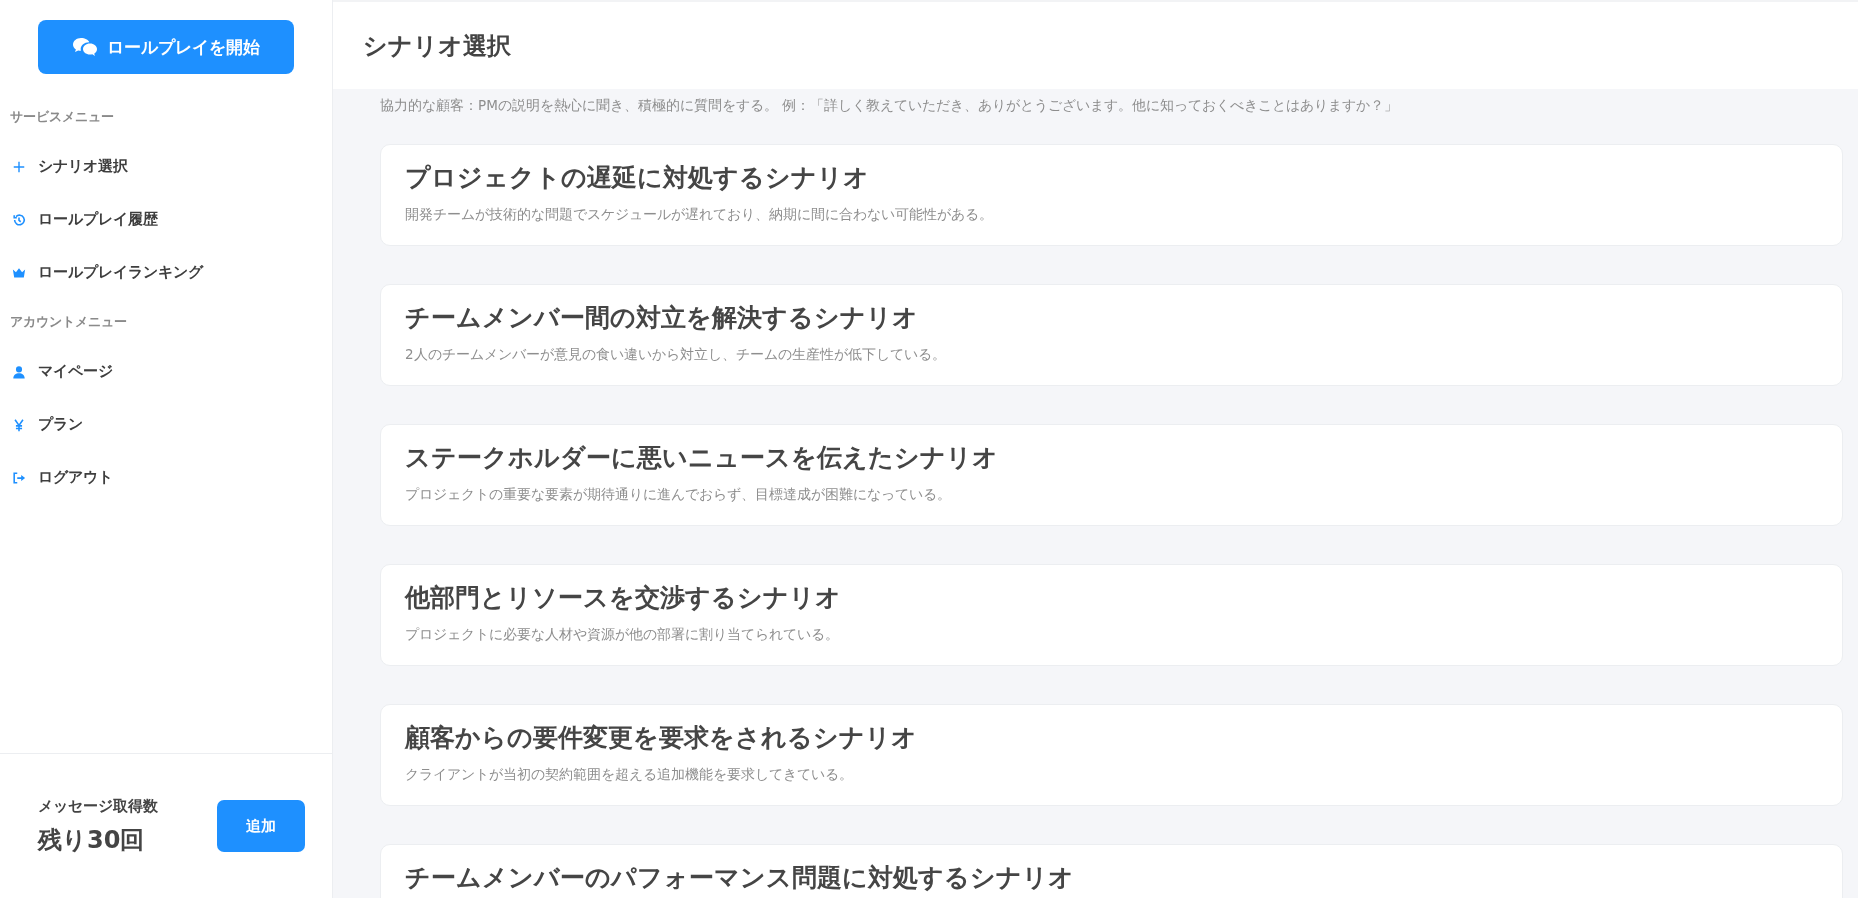 The image size is (1858, 898). What do you see at coordinates (637, 178) in the screenshot?
I see `scenario-title: プロジェクトの遅延に対処するシナリオ` at bounding box center [637, 178].